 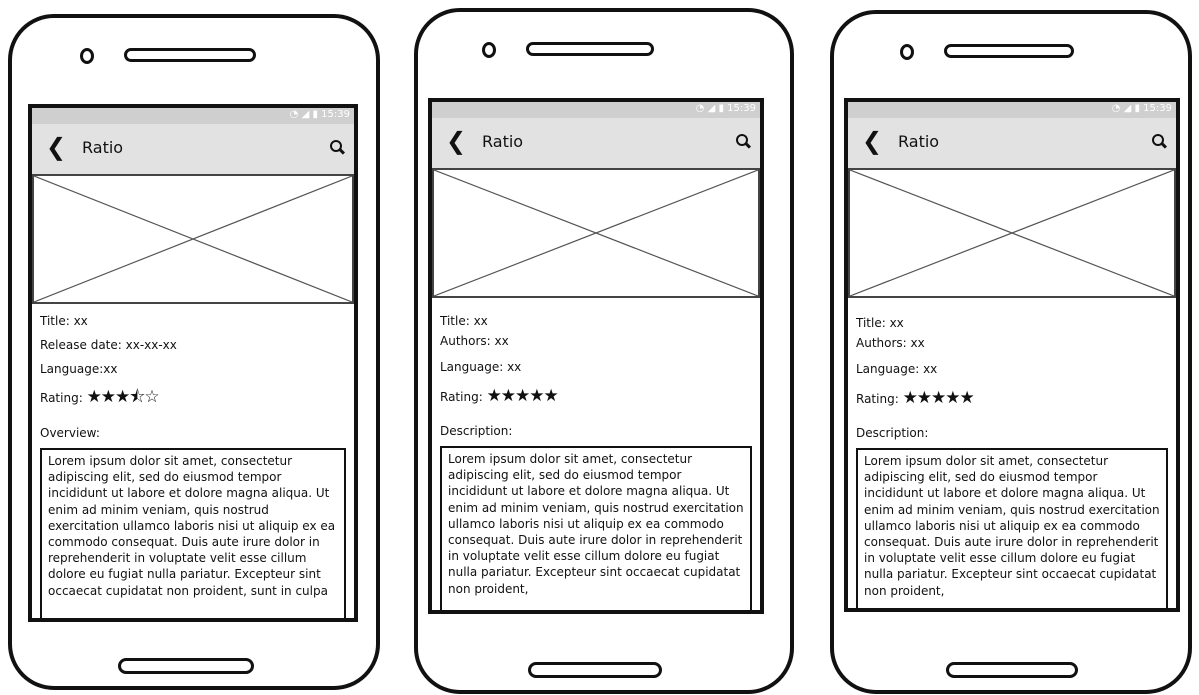 I want to click on rating-row: Rating: ★★★⯪☆, so click(x=100, y=398).